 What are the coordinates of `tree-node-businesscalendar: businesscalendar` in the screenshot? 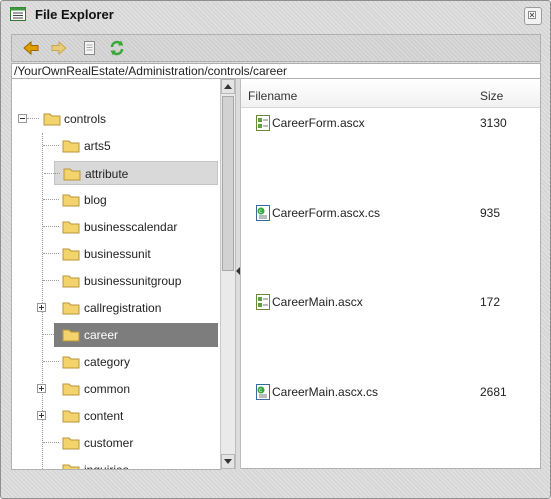 It's located at (130, 227).